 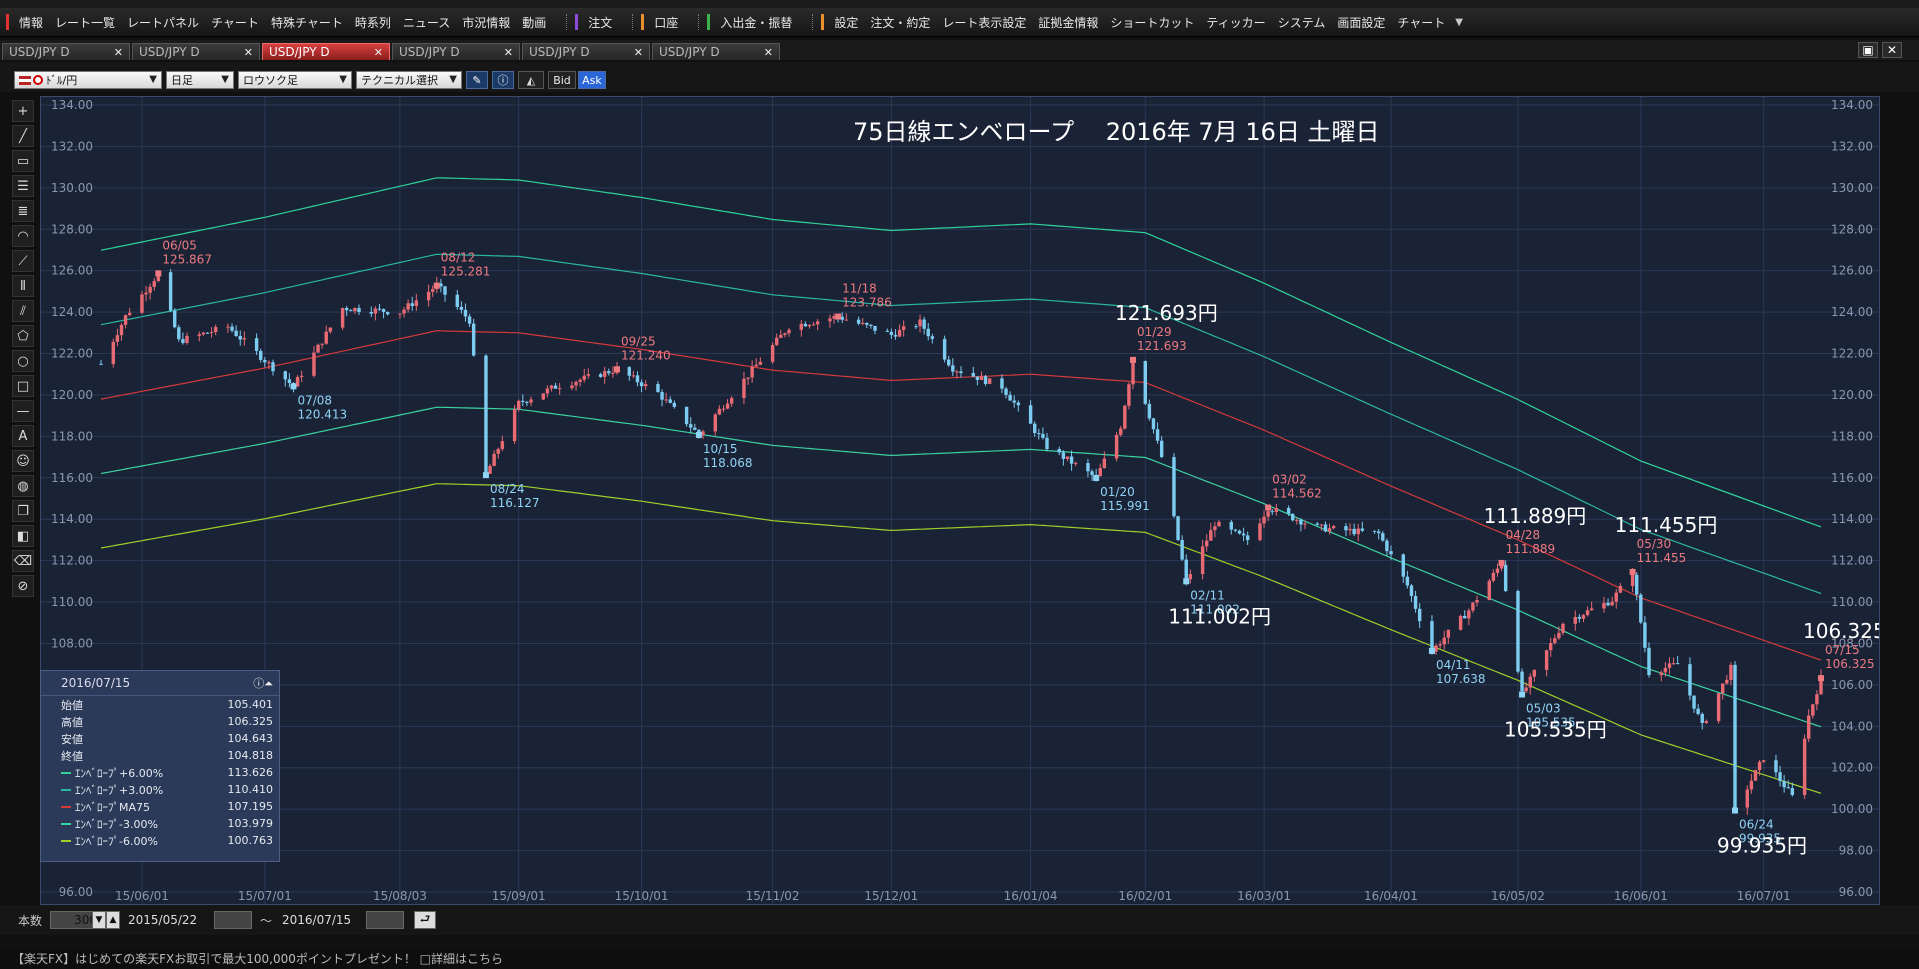 I want to click on layer-icon: ◧, so click(x=23, y=536).